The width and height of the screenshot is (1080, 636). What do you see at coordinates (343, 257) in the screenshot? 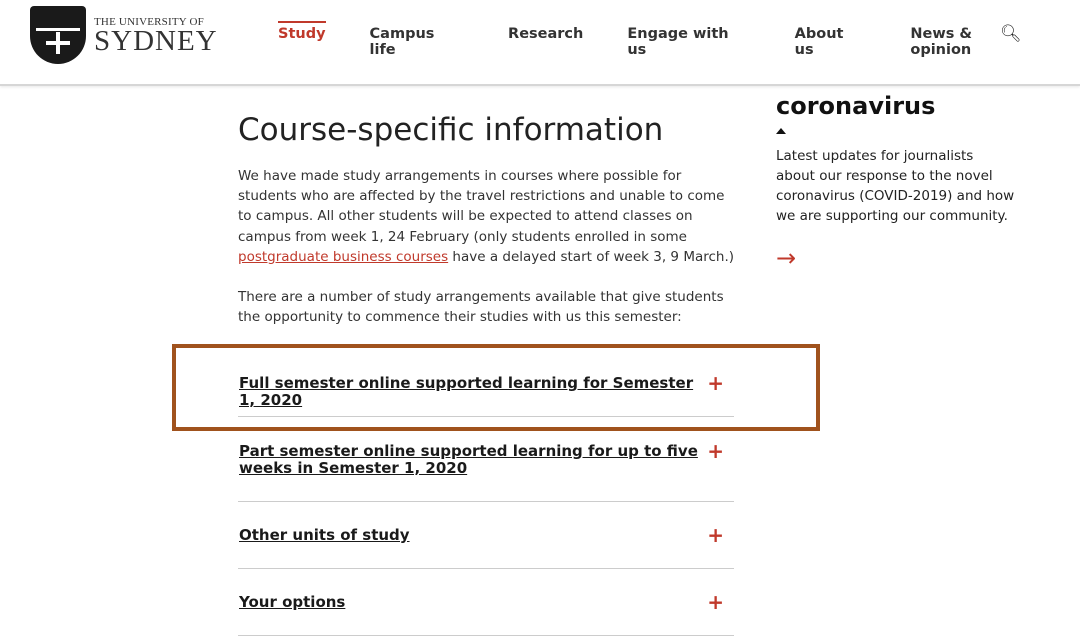
I see `postgraduate-business-link: postgraduate business courses` at bounding box center [343, 257].